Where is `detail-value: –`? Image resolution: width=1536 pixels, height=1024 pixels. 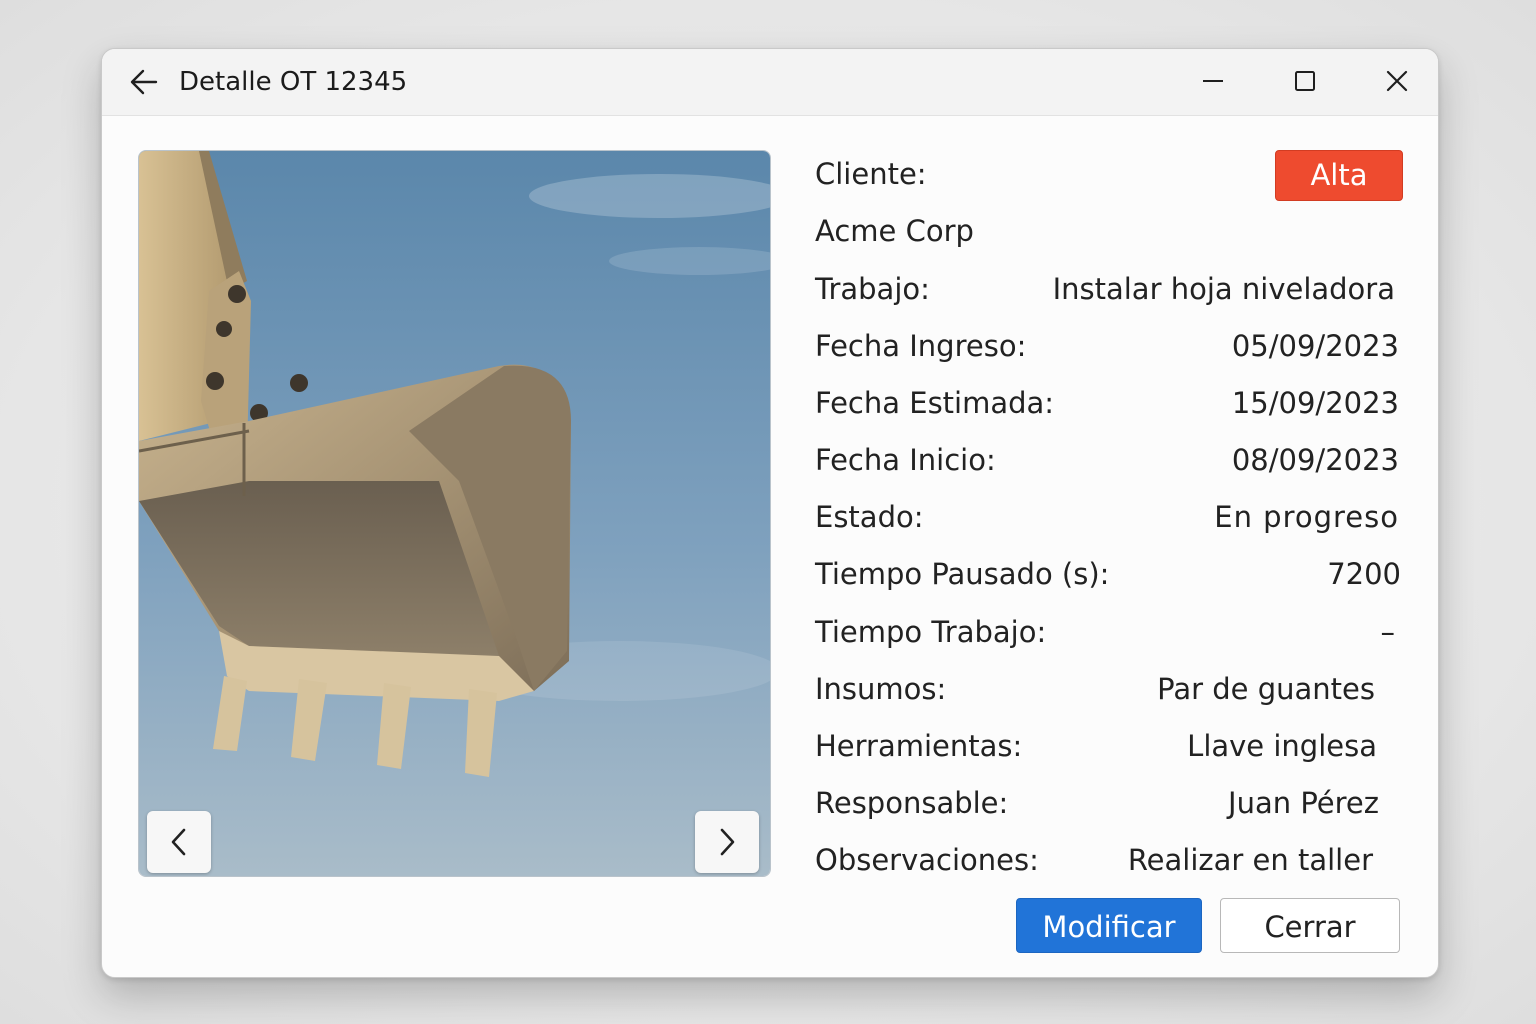 detail-value: – is located at coordinates (1388, 632).